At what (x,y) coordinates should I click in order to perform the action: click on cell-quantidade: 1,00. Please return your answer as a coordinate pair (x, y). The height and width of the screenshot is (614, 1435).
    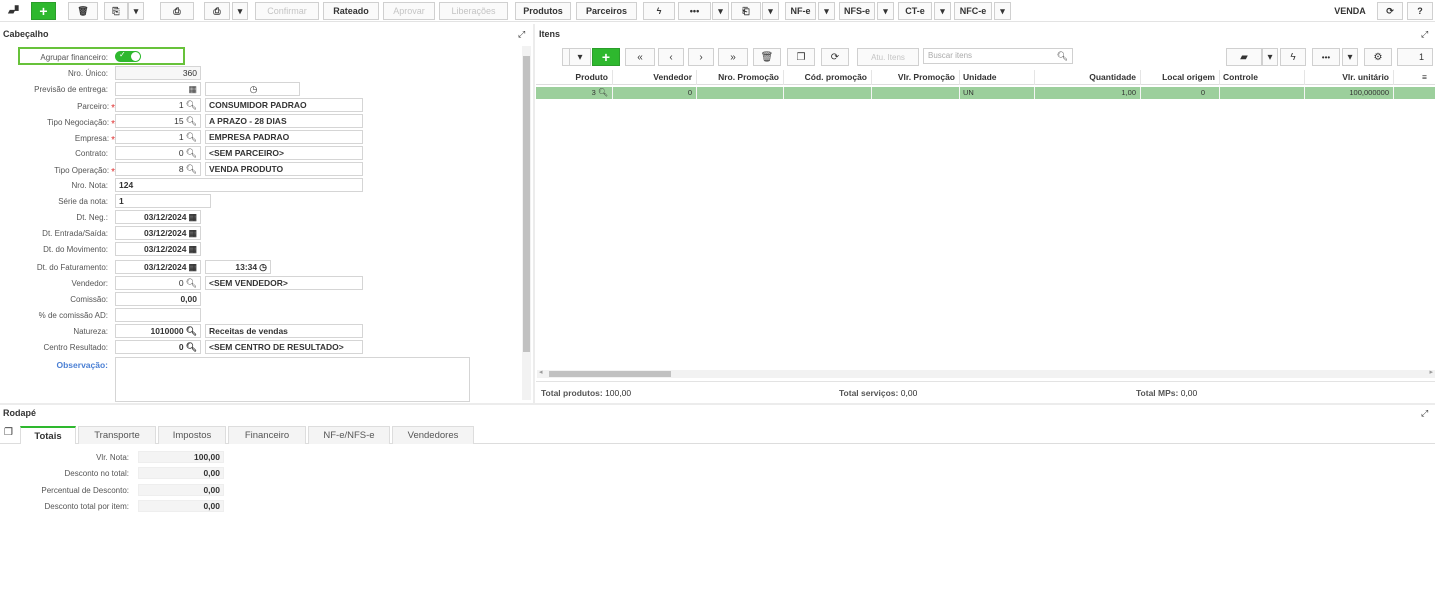
    Looking at the image, I should click on (1088, 93).